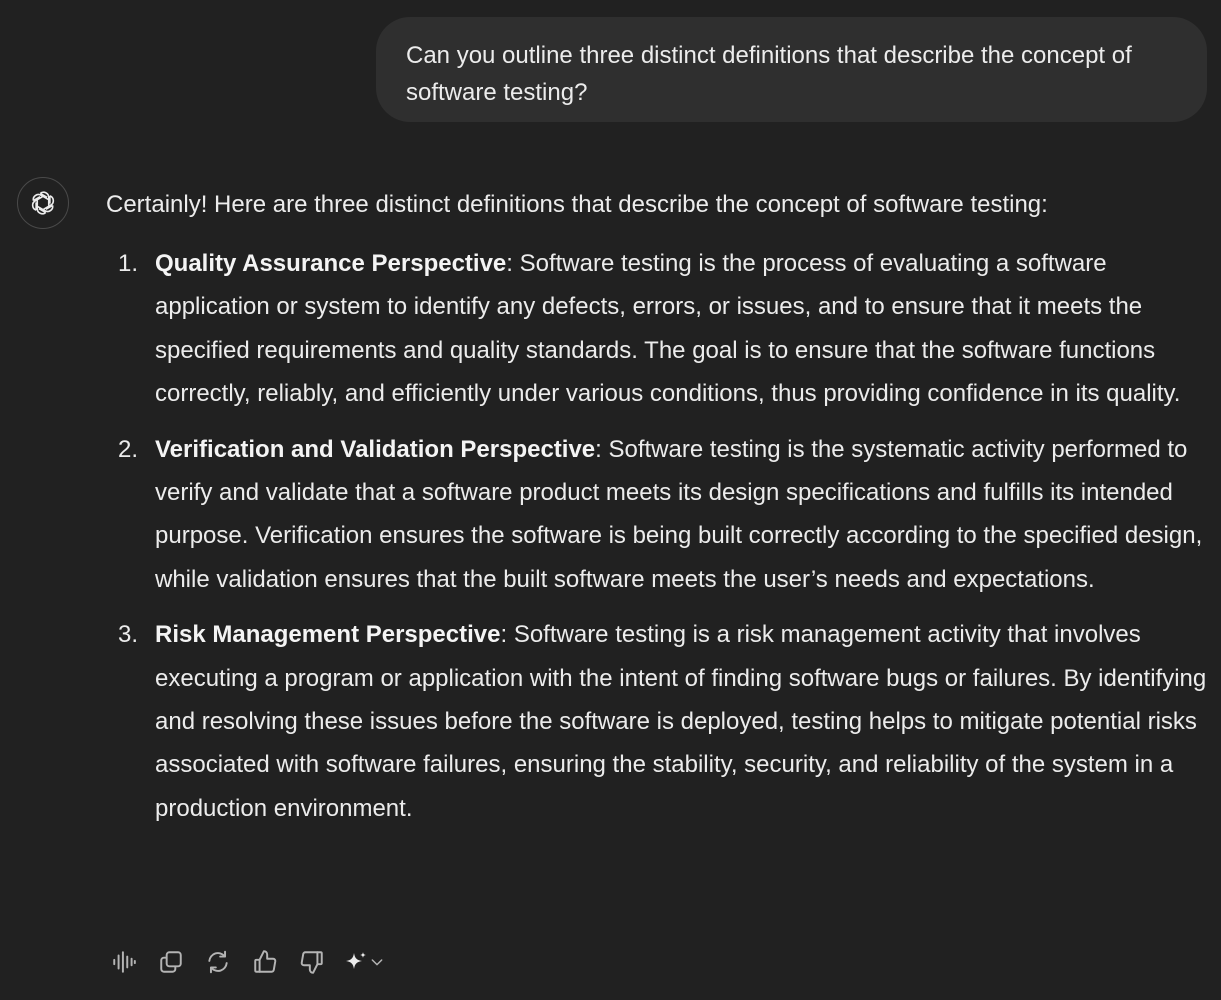  I want to click on regenerate-button, so click(217, 962).